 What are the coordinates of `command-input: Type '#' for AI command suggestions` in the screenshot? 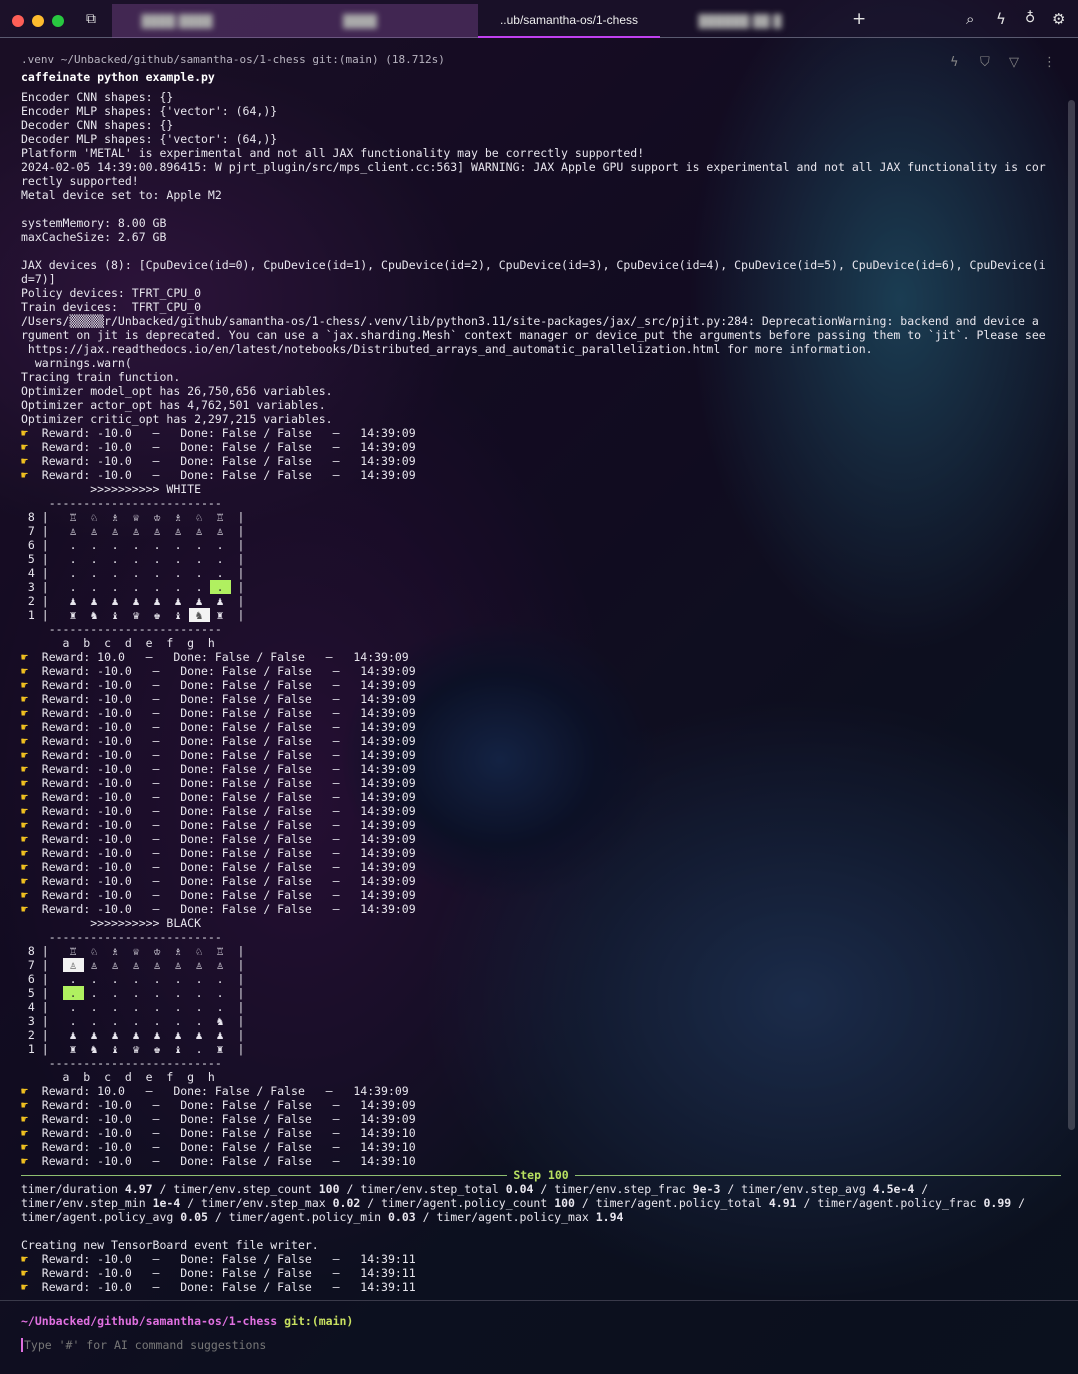 It's located at (143, 1345).